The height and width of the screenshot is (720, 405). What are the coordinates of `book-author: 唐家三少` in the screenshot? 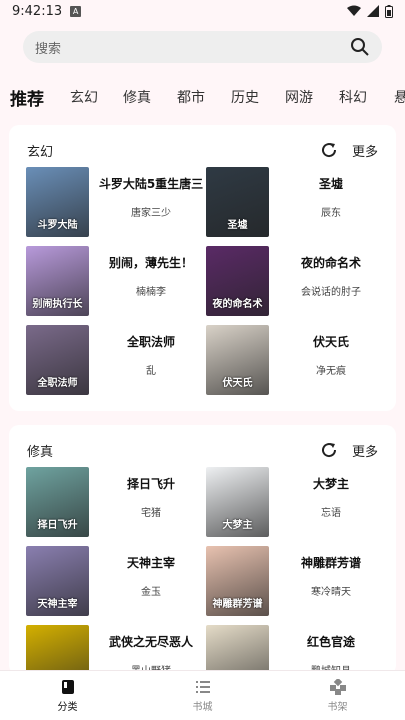 It's located at (151, 213).